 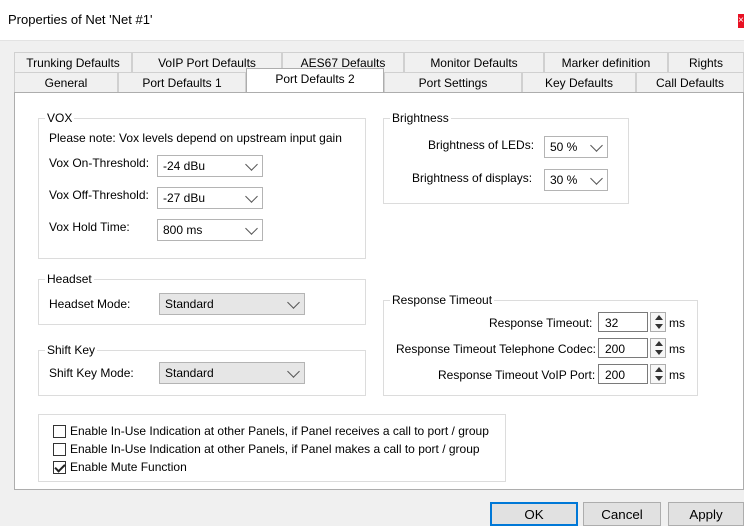 What do you see at coordinates (372, 20) in the screenshot?
I see `title-bar: Properties of Net 'Net #1' ×` at bounding box center [372, 20].